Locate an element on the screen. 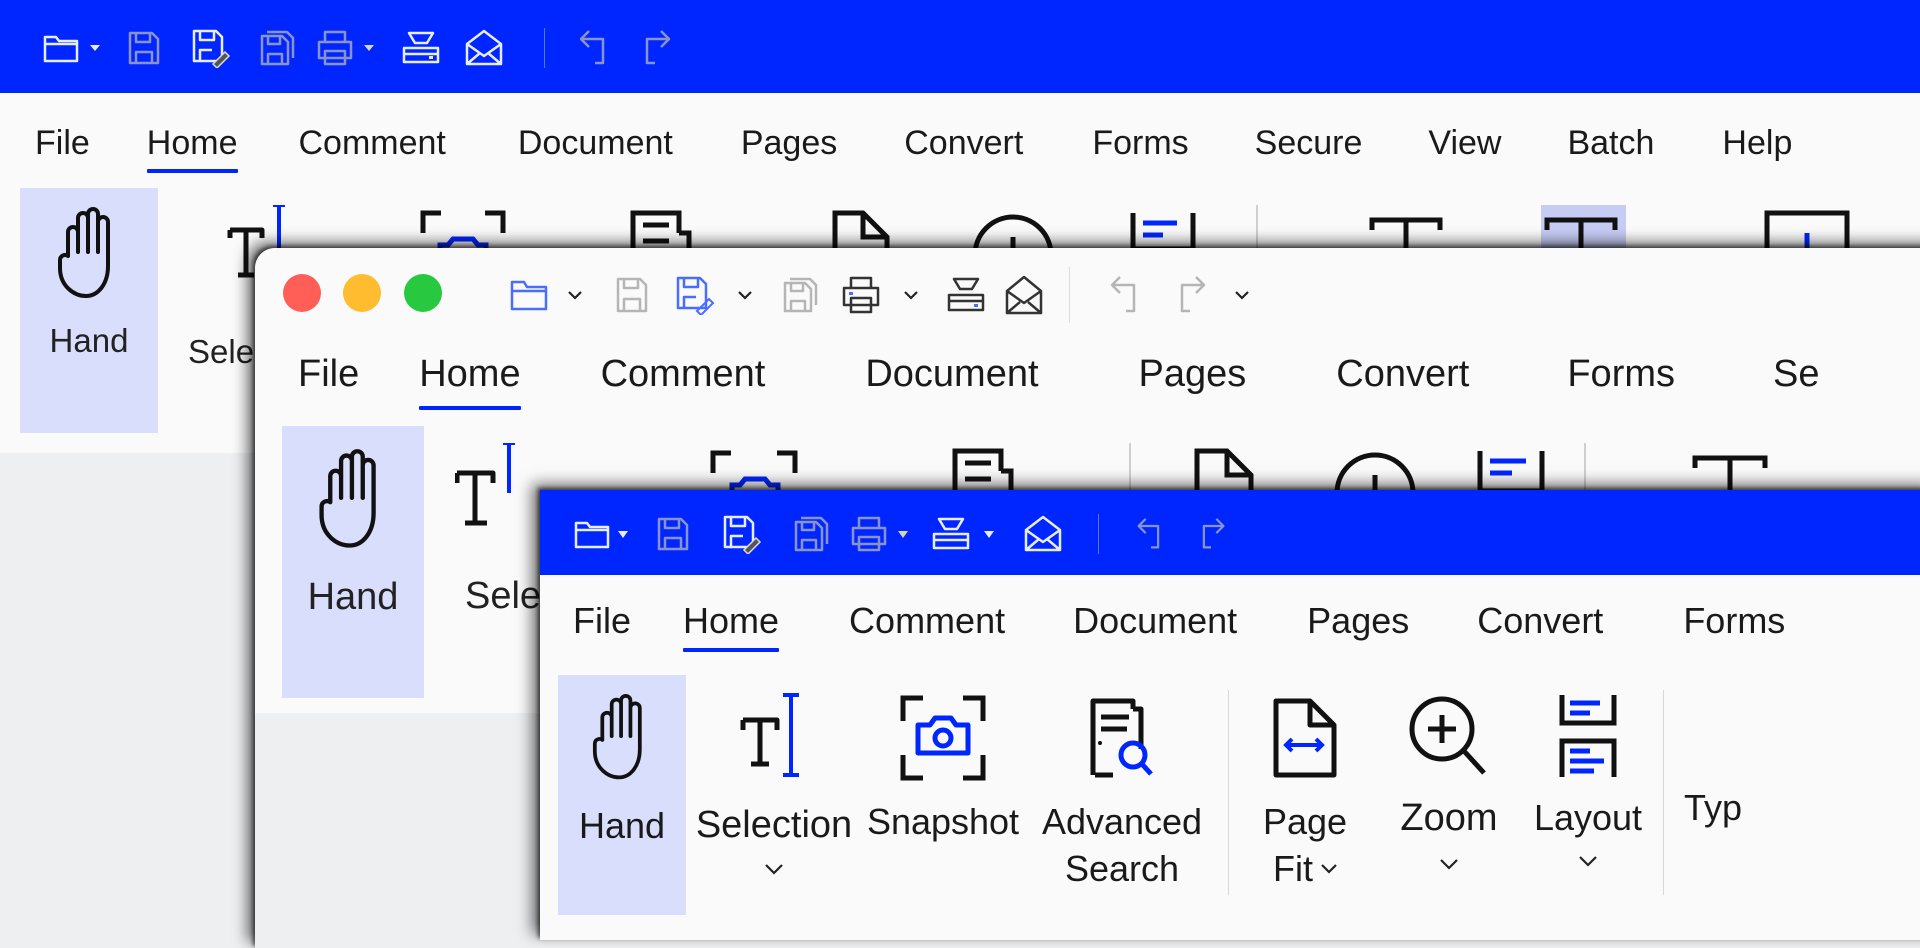  menu-view: View is located at coordinates (1464, 143).